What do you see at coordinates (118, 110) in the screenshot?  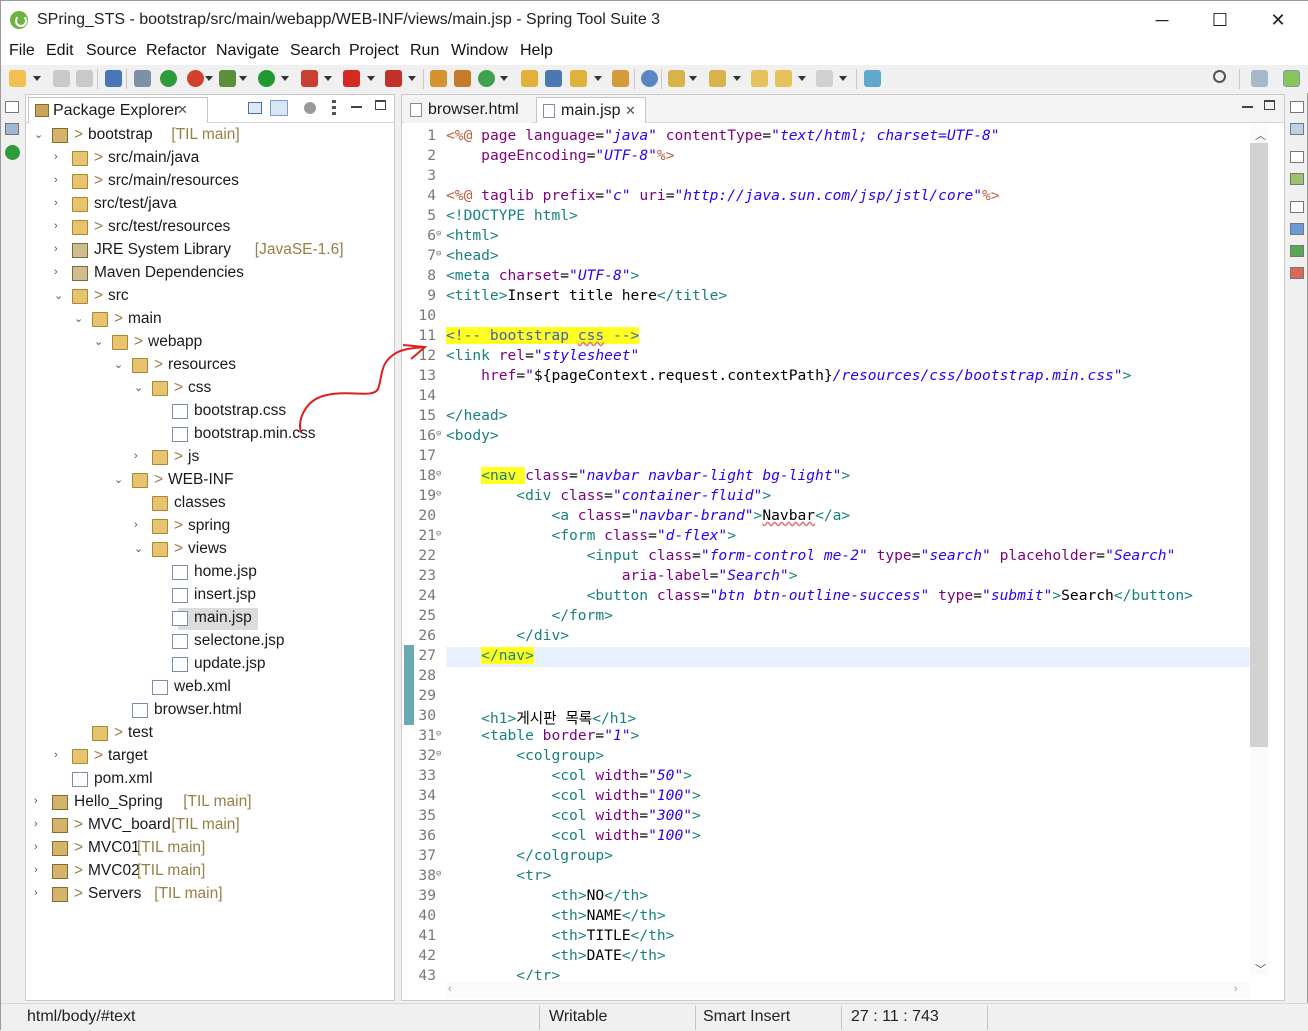 I see `tab-package-explorer: Package Explorer ✕` at bounding box center [118, 110].